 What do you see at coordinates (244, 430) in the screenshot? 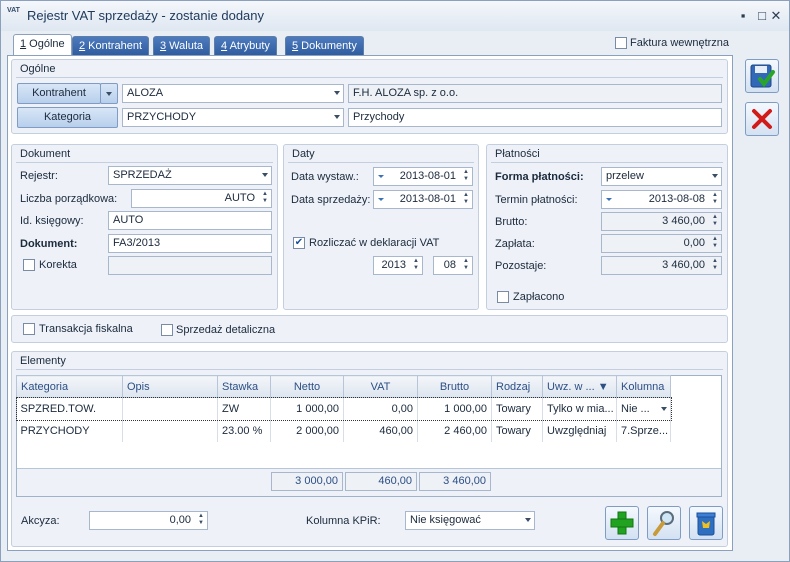
I see `cell-stawka: 23.00 %` at bounding box center [244, 430].